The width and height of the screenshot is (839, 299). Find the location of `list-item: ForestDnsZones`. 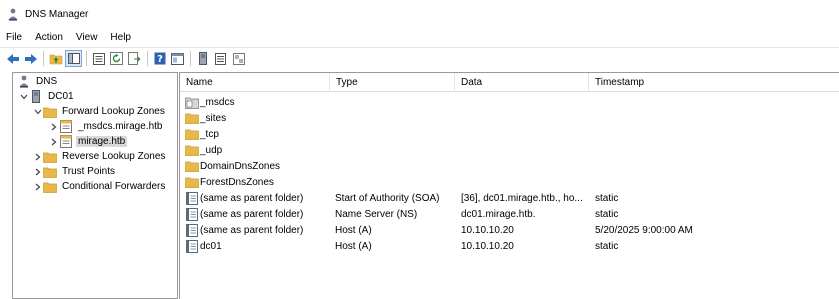

list-item: ForestDnsZones is located at coordinates (509, 182).